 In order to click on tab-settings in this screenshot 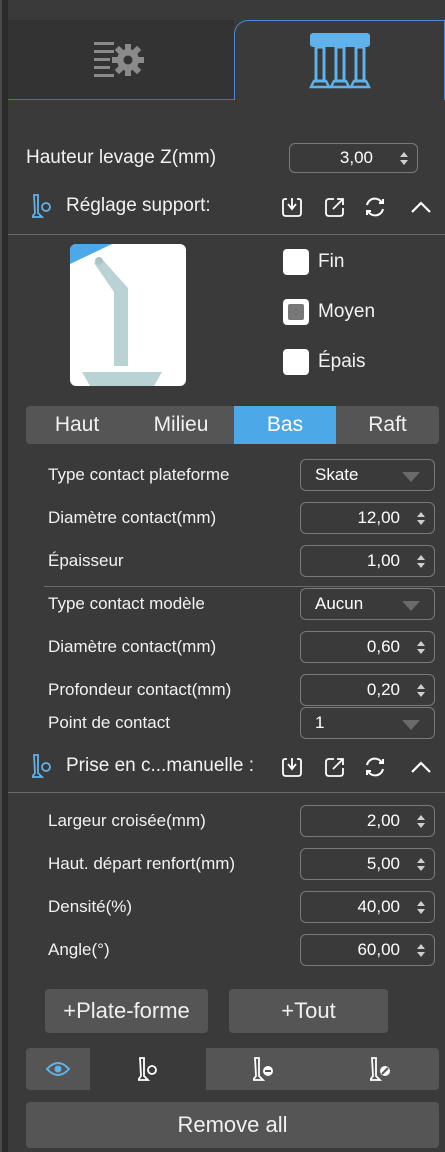, I will do `click(121, 60)`.